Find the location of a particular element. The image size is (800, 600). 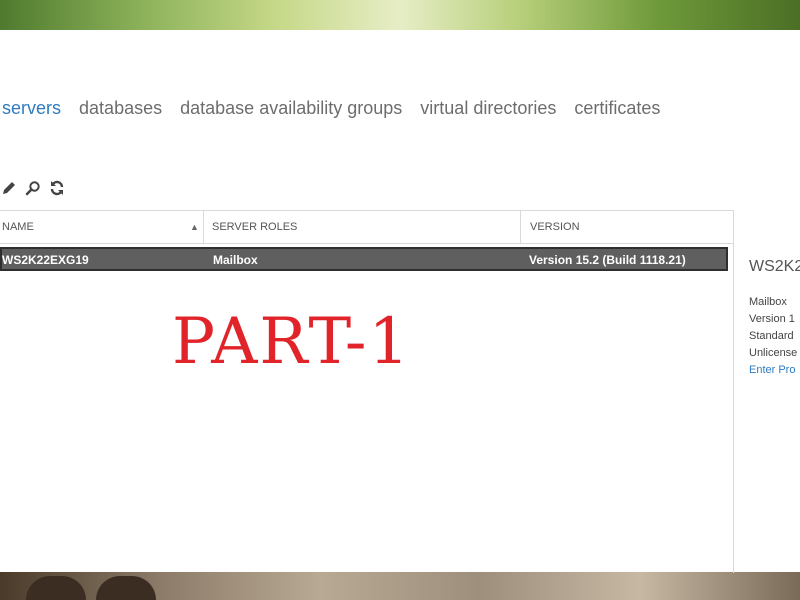

toolbar is located at coordinates (33, 188).